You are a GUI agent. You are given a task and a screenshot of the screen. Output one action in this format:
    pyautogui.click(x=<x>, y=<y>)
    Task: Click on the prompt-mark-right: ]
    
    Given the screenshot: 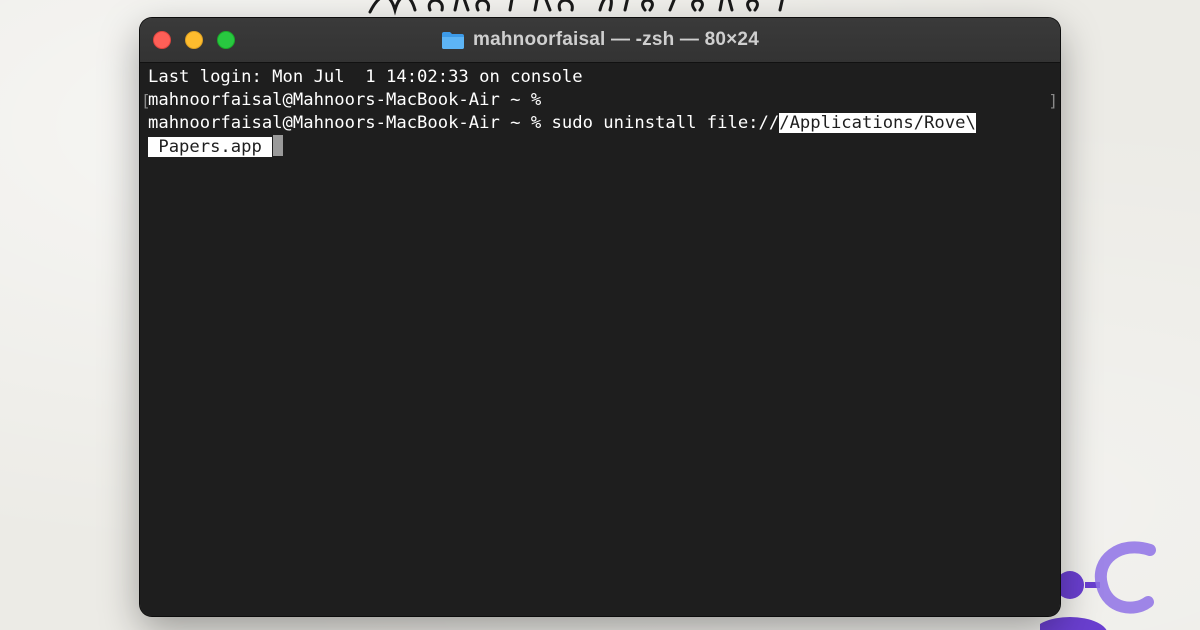 What is the action you would take?
    pyautogui.click(x=1053, y=100)
    